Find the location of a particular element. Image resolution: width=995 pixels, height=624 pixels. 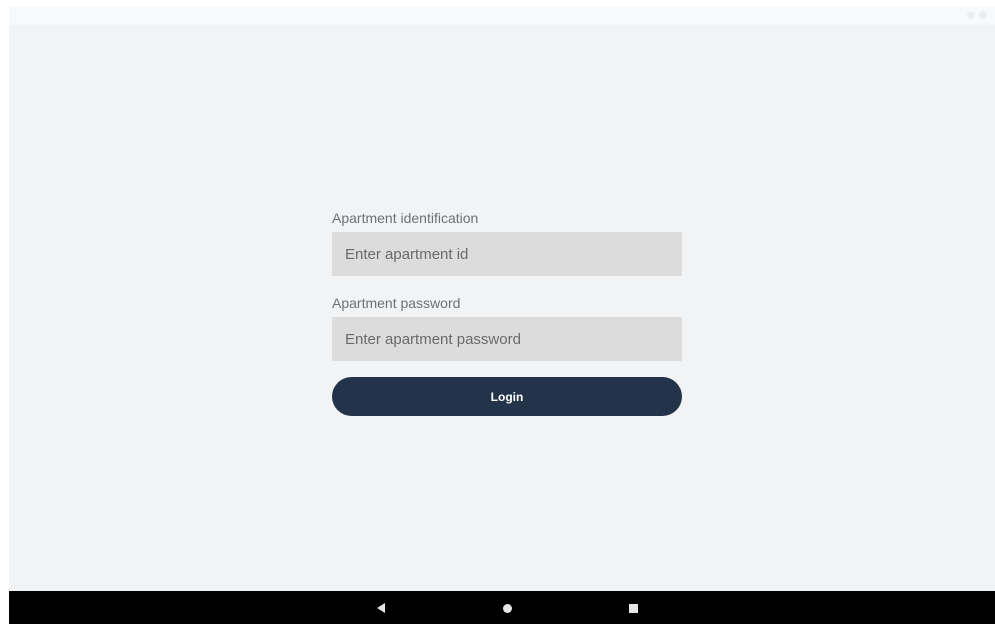

back-button is located at coordinates (381, 608).